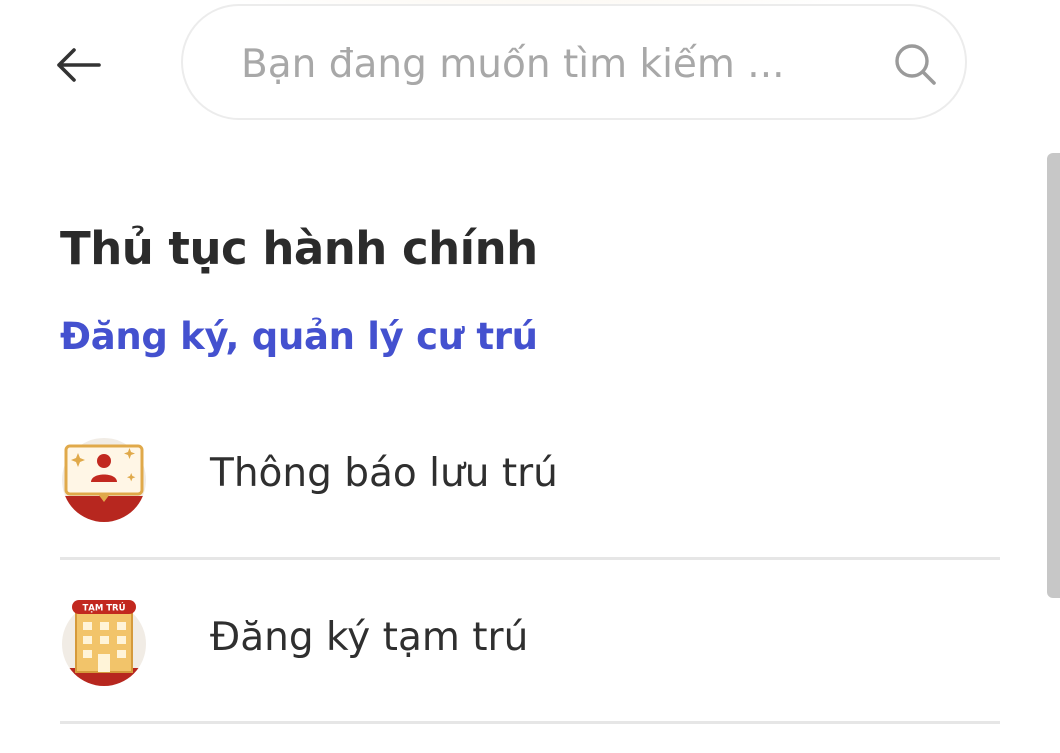 Image resolution: width=1060 pixels, height=753 pixels. What do you see at coordinates (103, 608) in the screenshot?
I see `icon-caption: TẠM TRÚ` at bounding box center [103, 608].